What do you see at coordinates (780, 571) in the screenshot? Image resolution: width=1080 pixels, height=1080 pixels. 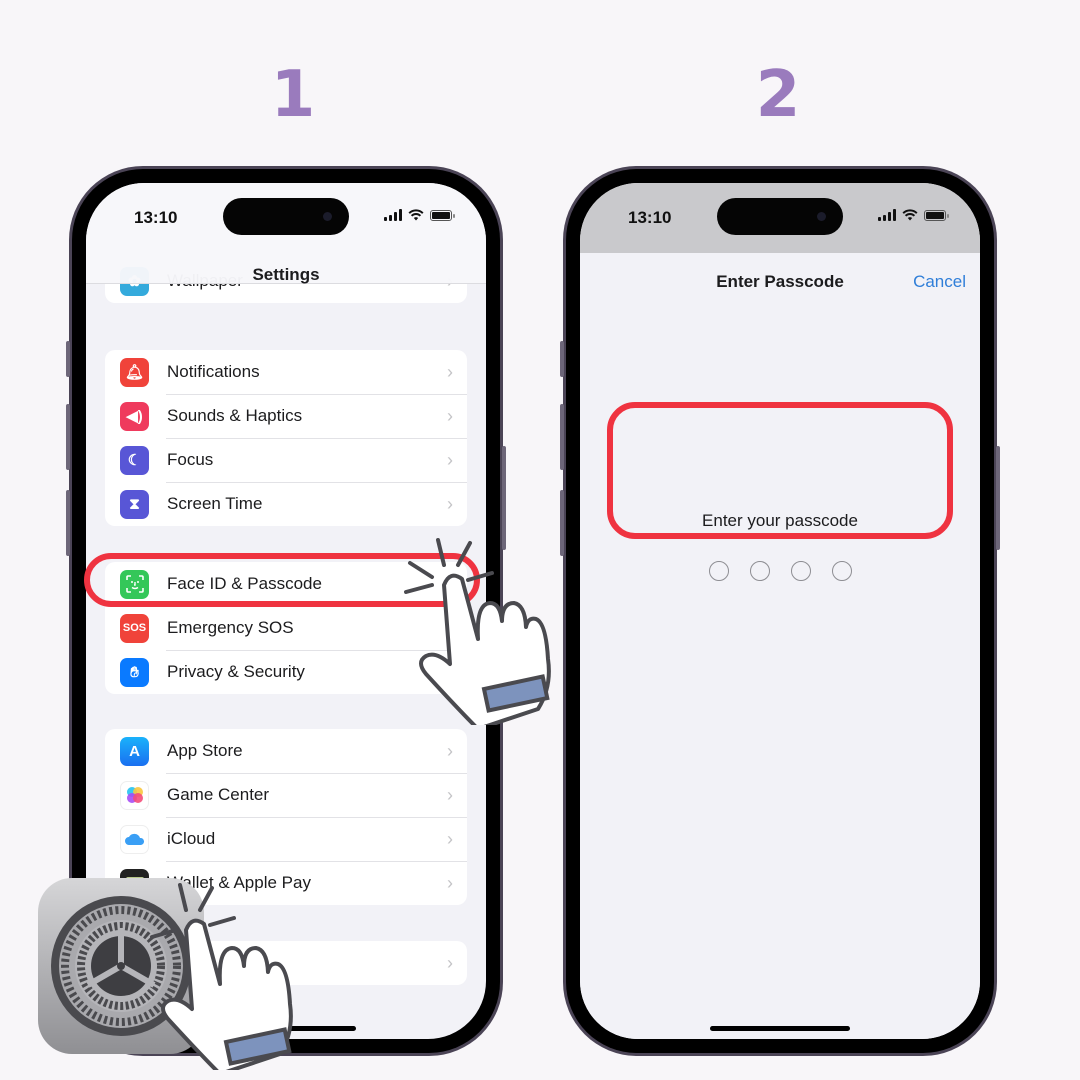 I see `passcode-dots` at bounding box center [780, 571].